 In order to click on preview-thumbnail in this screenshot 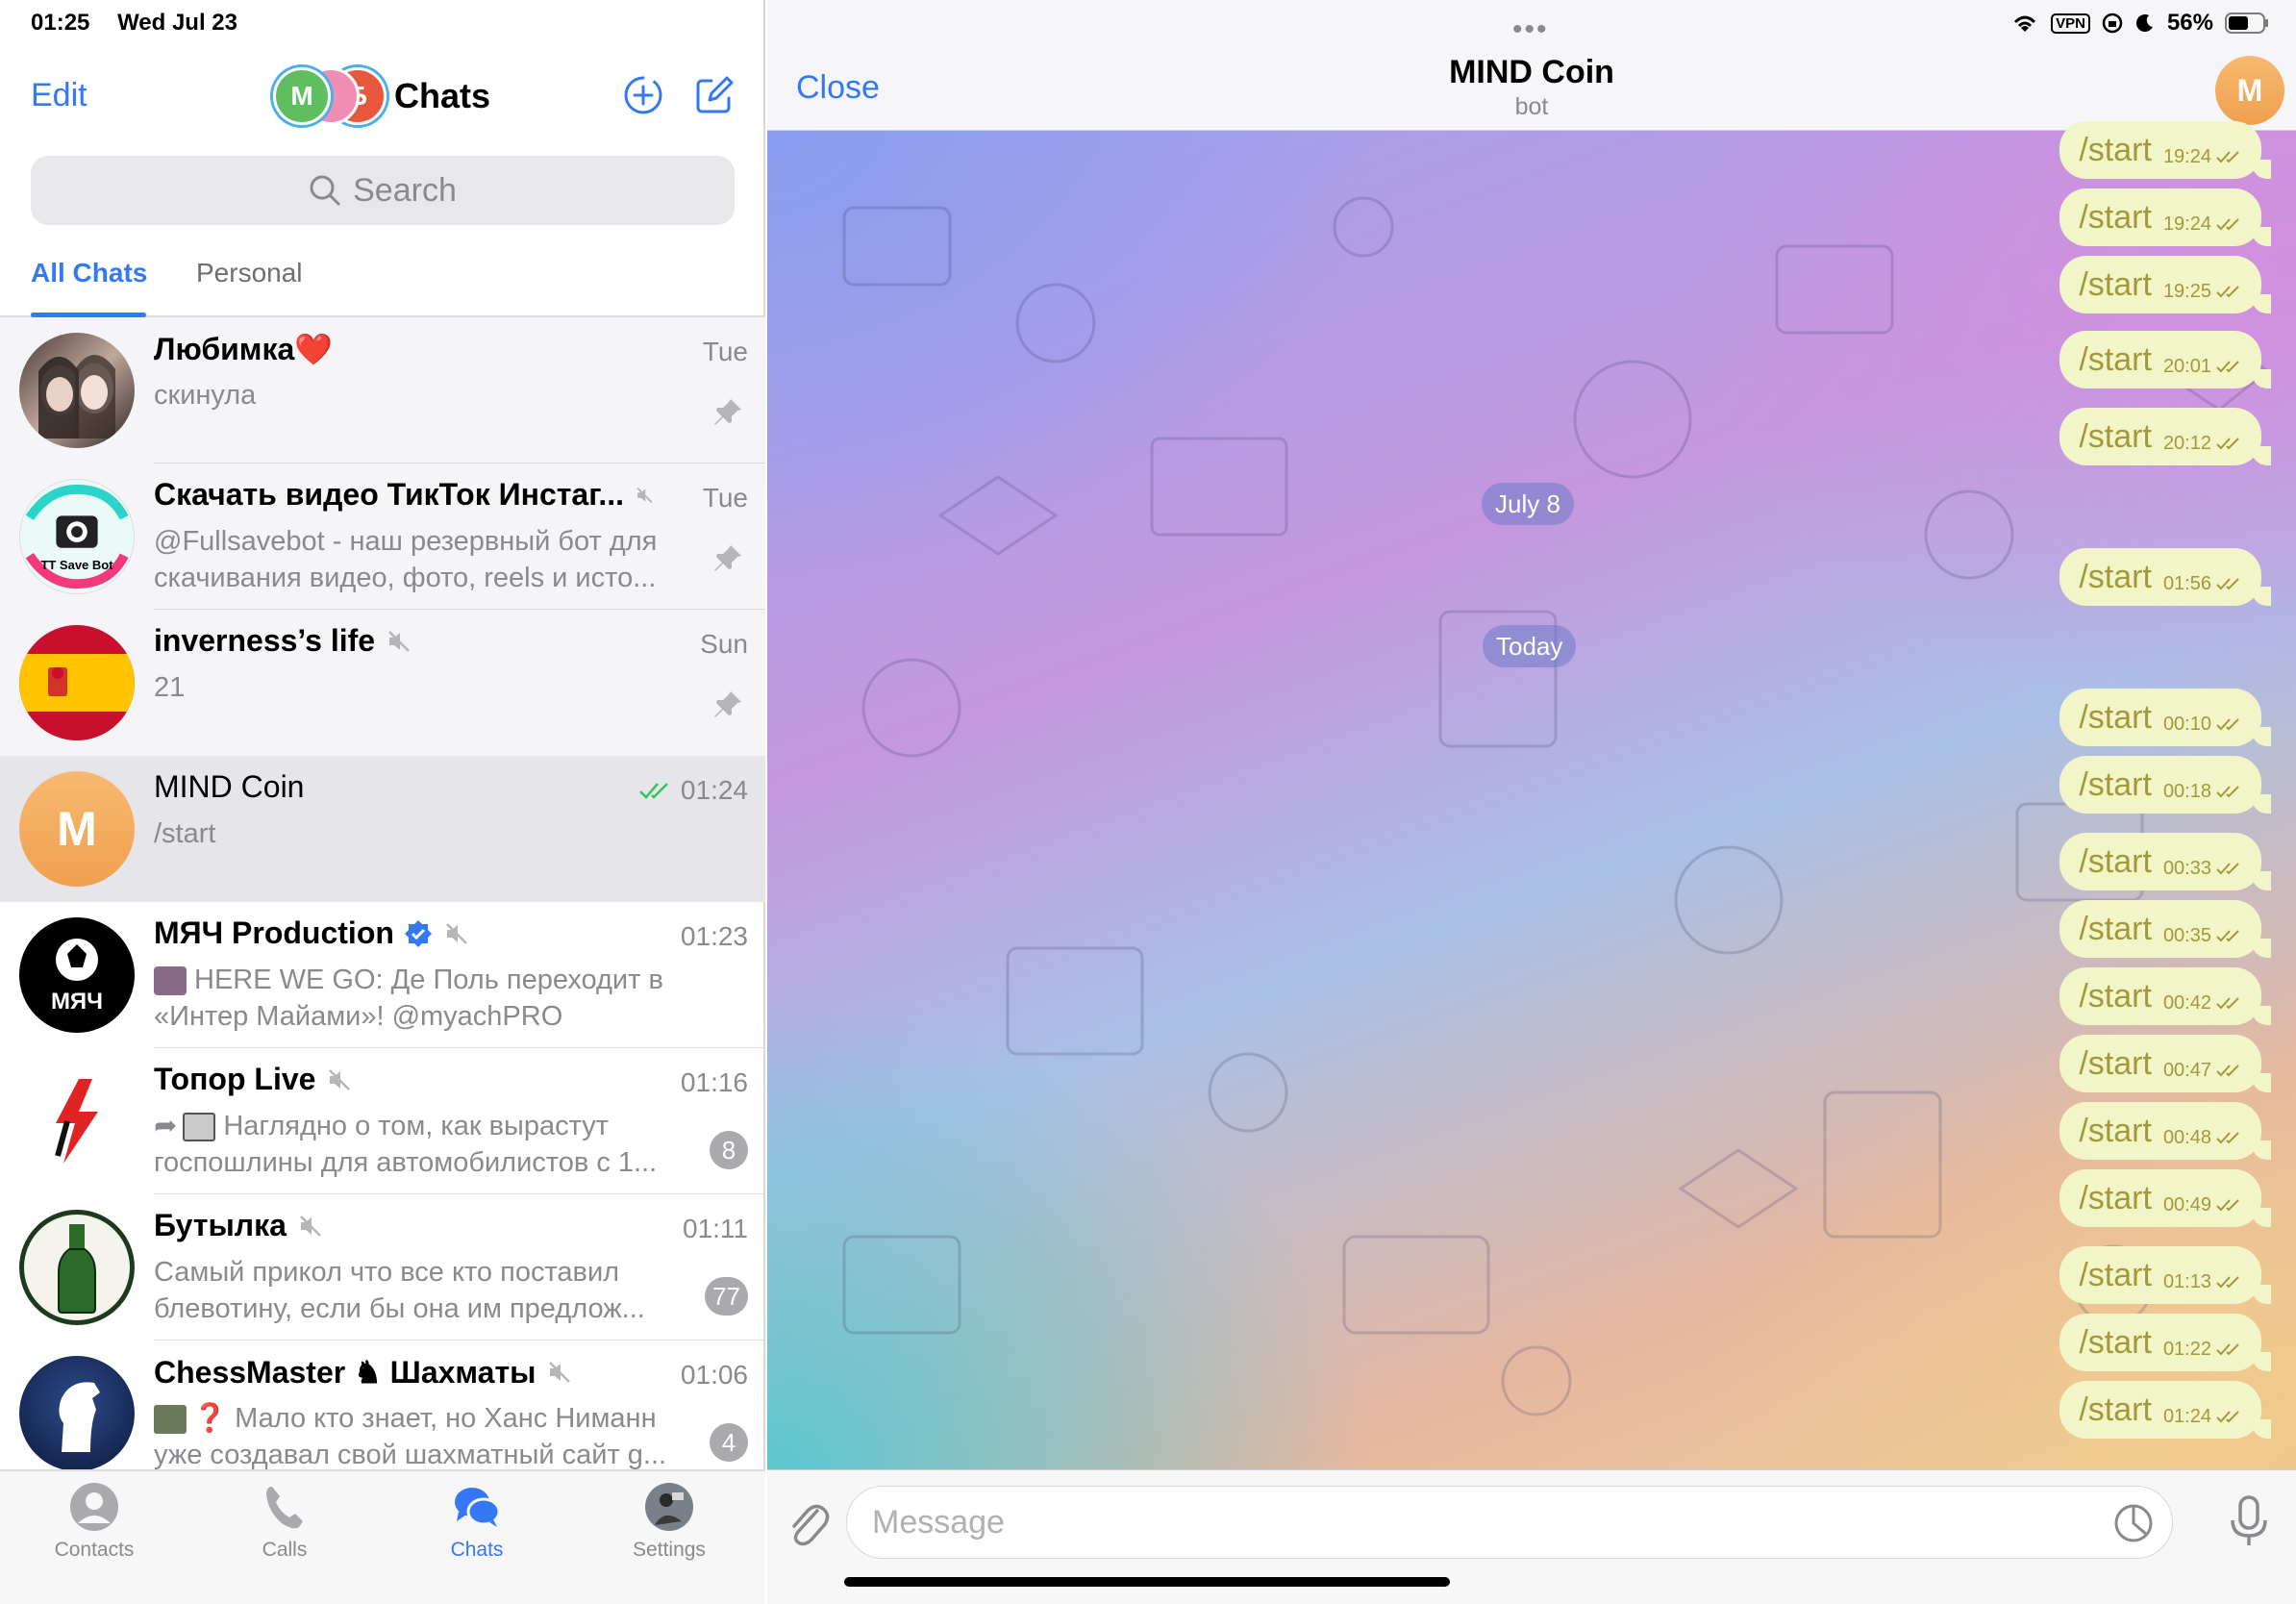, I will do `click(170, 981)`.